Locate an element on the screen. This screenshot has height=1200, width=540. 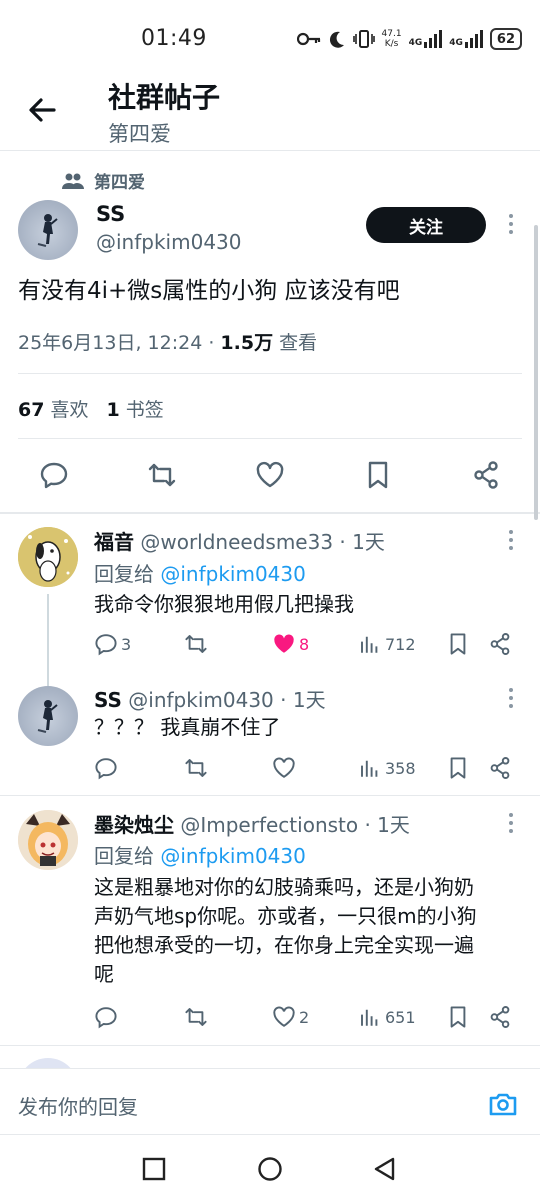
like-count: 2 is located at coordinates (304, 1017).